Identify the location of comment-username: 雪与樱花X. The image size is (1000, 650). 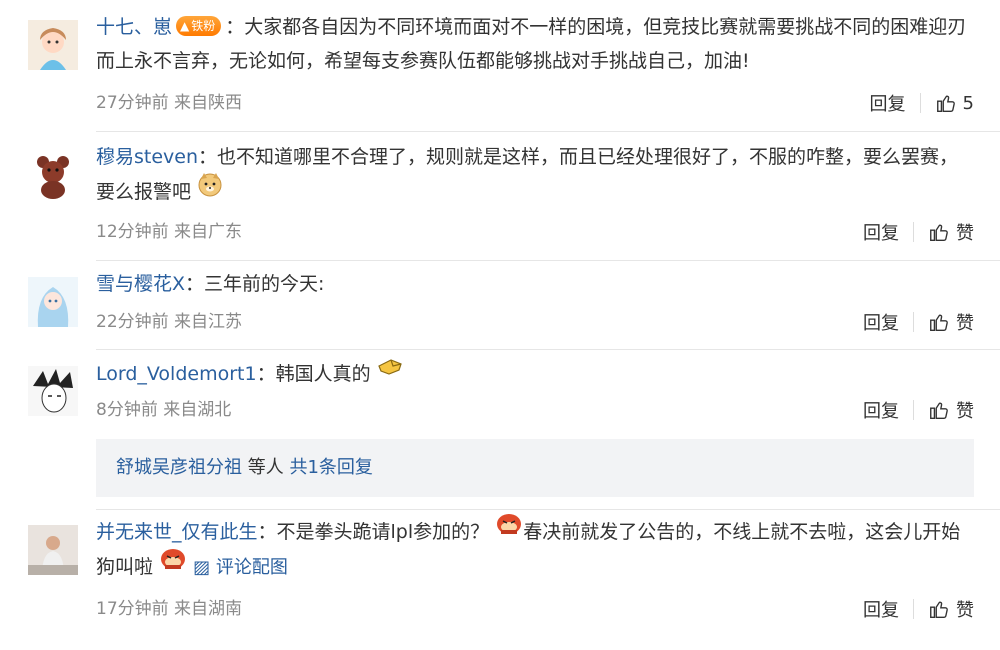
(140, 284).